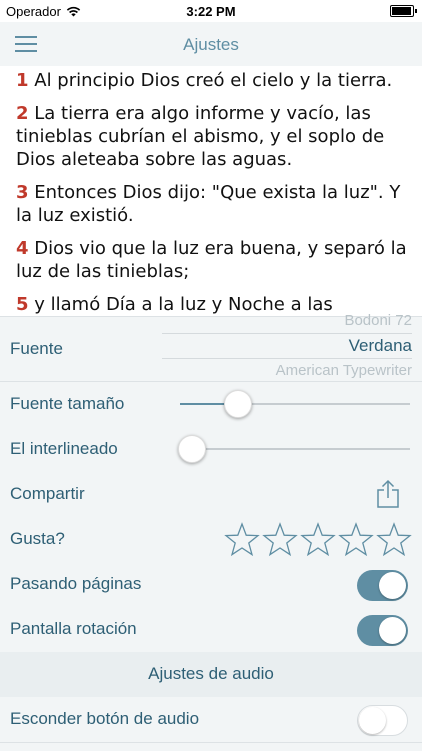  I want to click on page-turn-label: Pasando páginas, so click(76, 583).